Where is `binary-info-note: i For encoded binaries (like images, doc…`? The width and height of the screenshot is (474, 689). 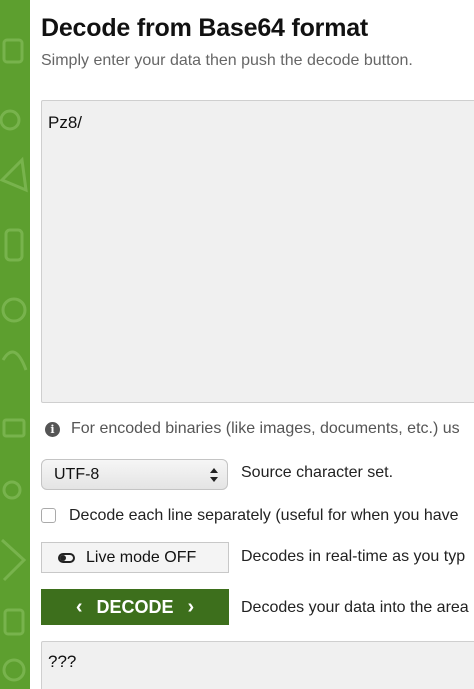
binary-info-note: i For encoded binaries (like images, doc… is located at coordinates (252, 429).